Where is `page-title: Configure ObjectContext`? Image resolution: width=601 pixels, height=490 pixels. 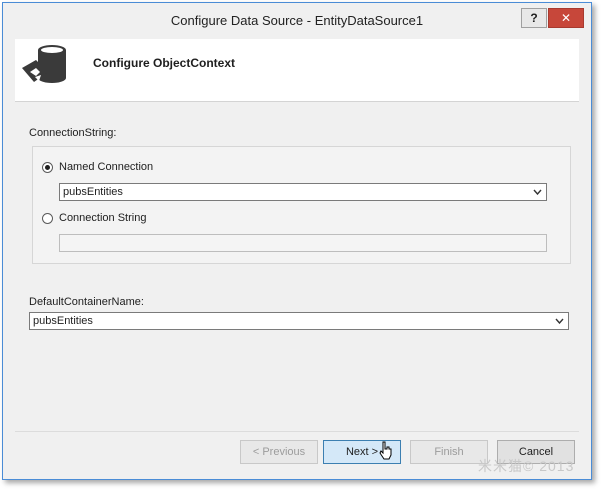
page-title: Configure ObjectContext is located at coordinates (164, 63).